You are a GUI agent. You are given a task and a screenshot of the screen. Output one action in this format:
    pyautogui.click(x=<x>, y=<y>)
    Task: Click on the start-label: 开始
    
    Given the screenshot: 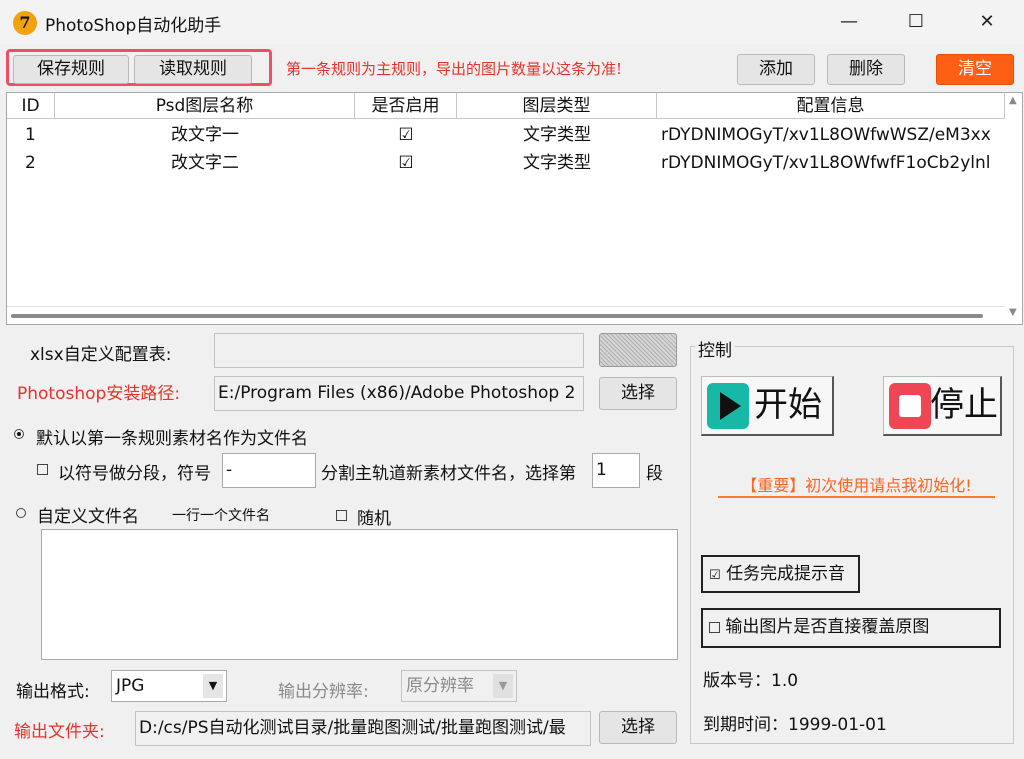 What is the action you would take?
    pyautogui.click(x=788, y=405)
    